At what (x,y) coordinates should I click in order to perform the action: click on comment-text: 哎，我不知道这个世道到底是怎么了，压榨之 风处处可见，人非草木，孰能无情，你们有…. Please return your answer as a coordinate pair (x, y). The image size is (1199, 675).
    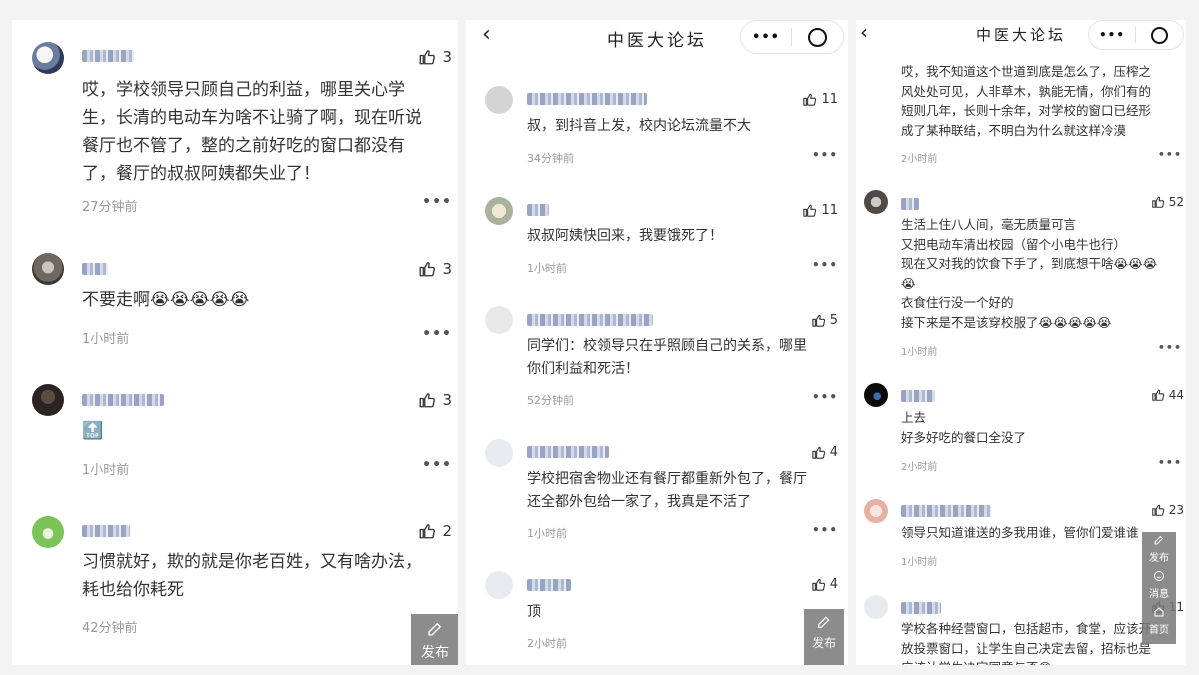
    Looking at the image, I should click on (1026, 101).